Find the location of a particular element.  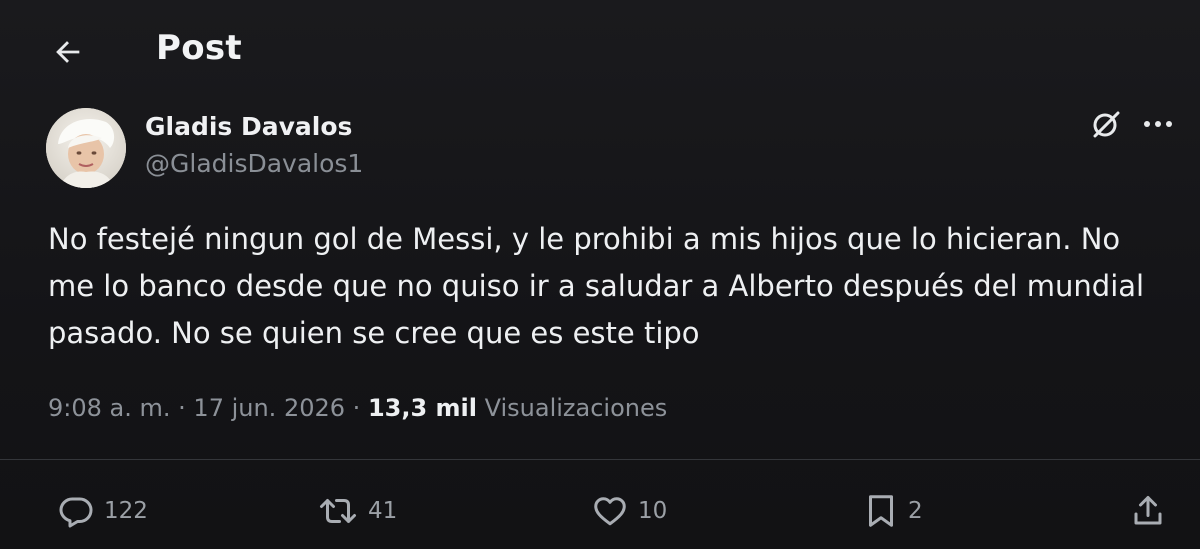

like-button: 10 is located at coordinates (629, 511).